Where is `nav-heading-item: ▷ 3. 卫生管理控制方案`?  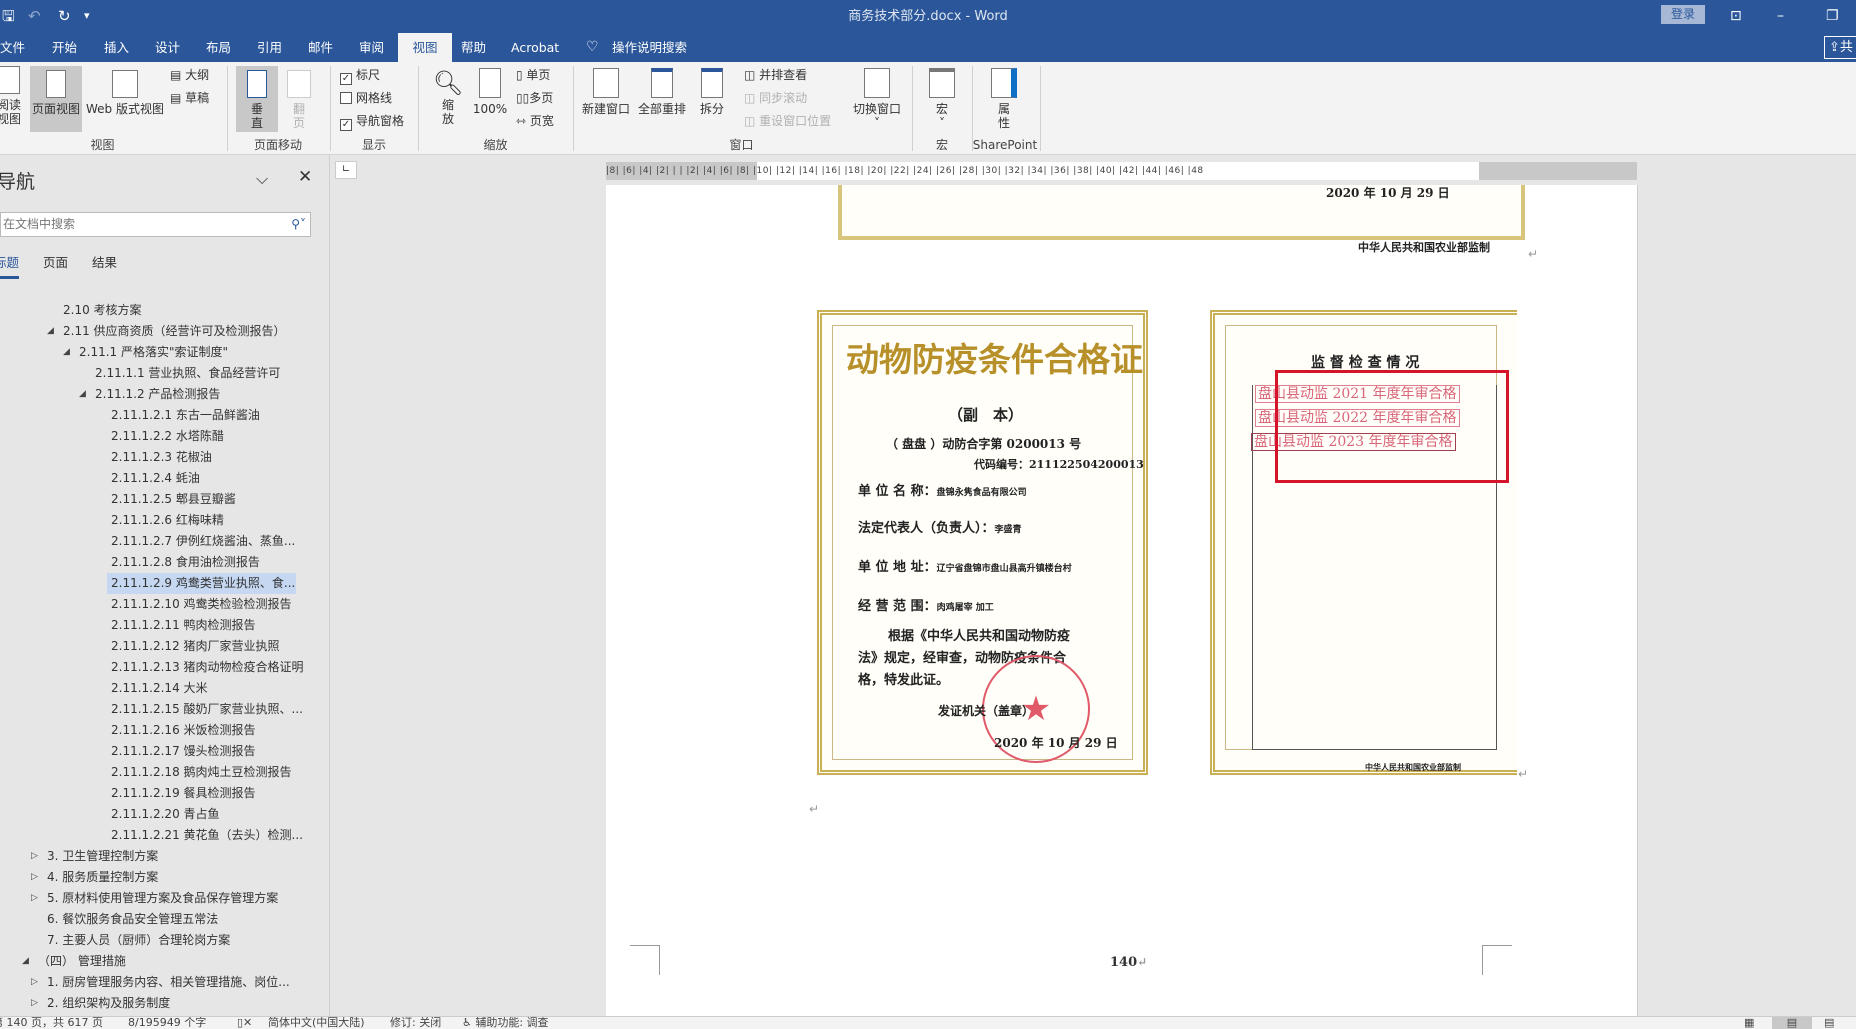
nav-heading-item: ▷ 3. 卫生管理控制方案 is located at coordinates (165, 856).